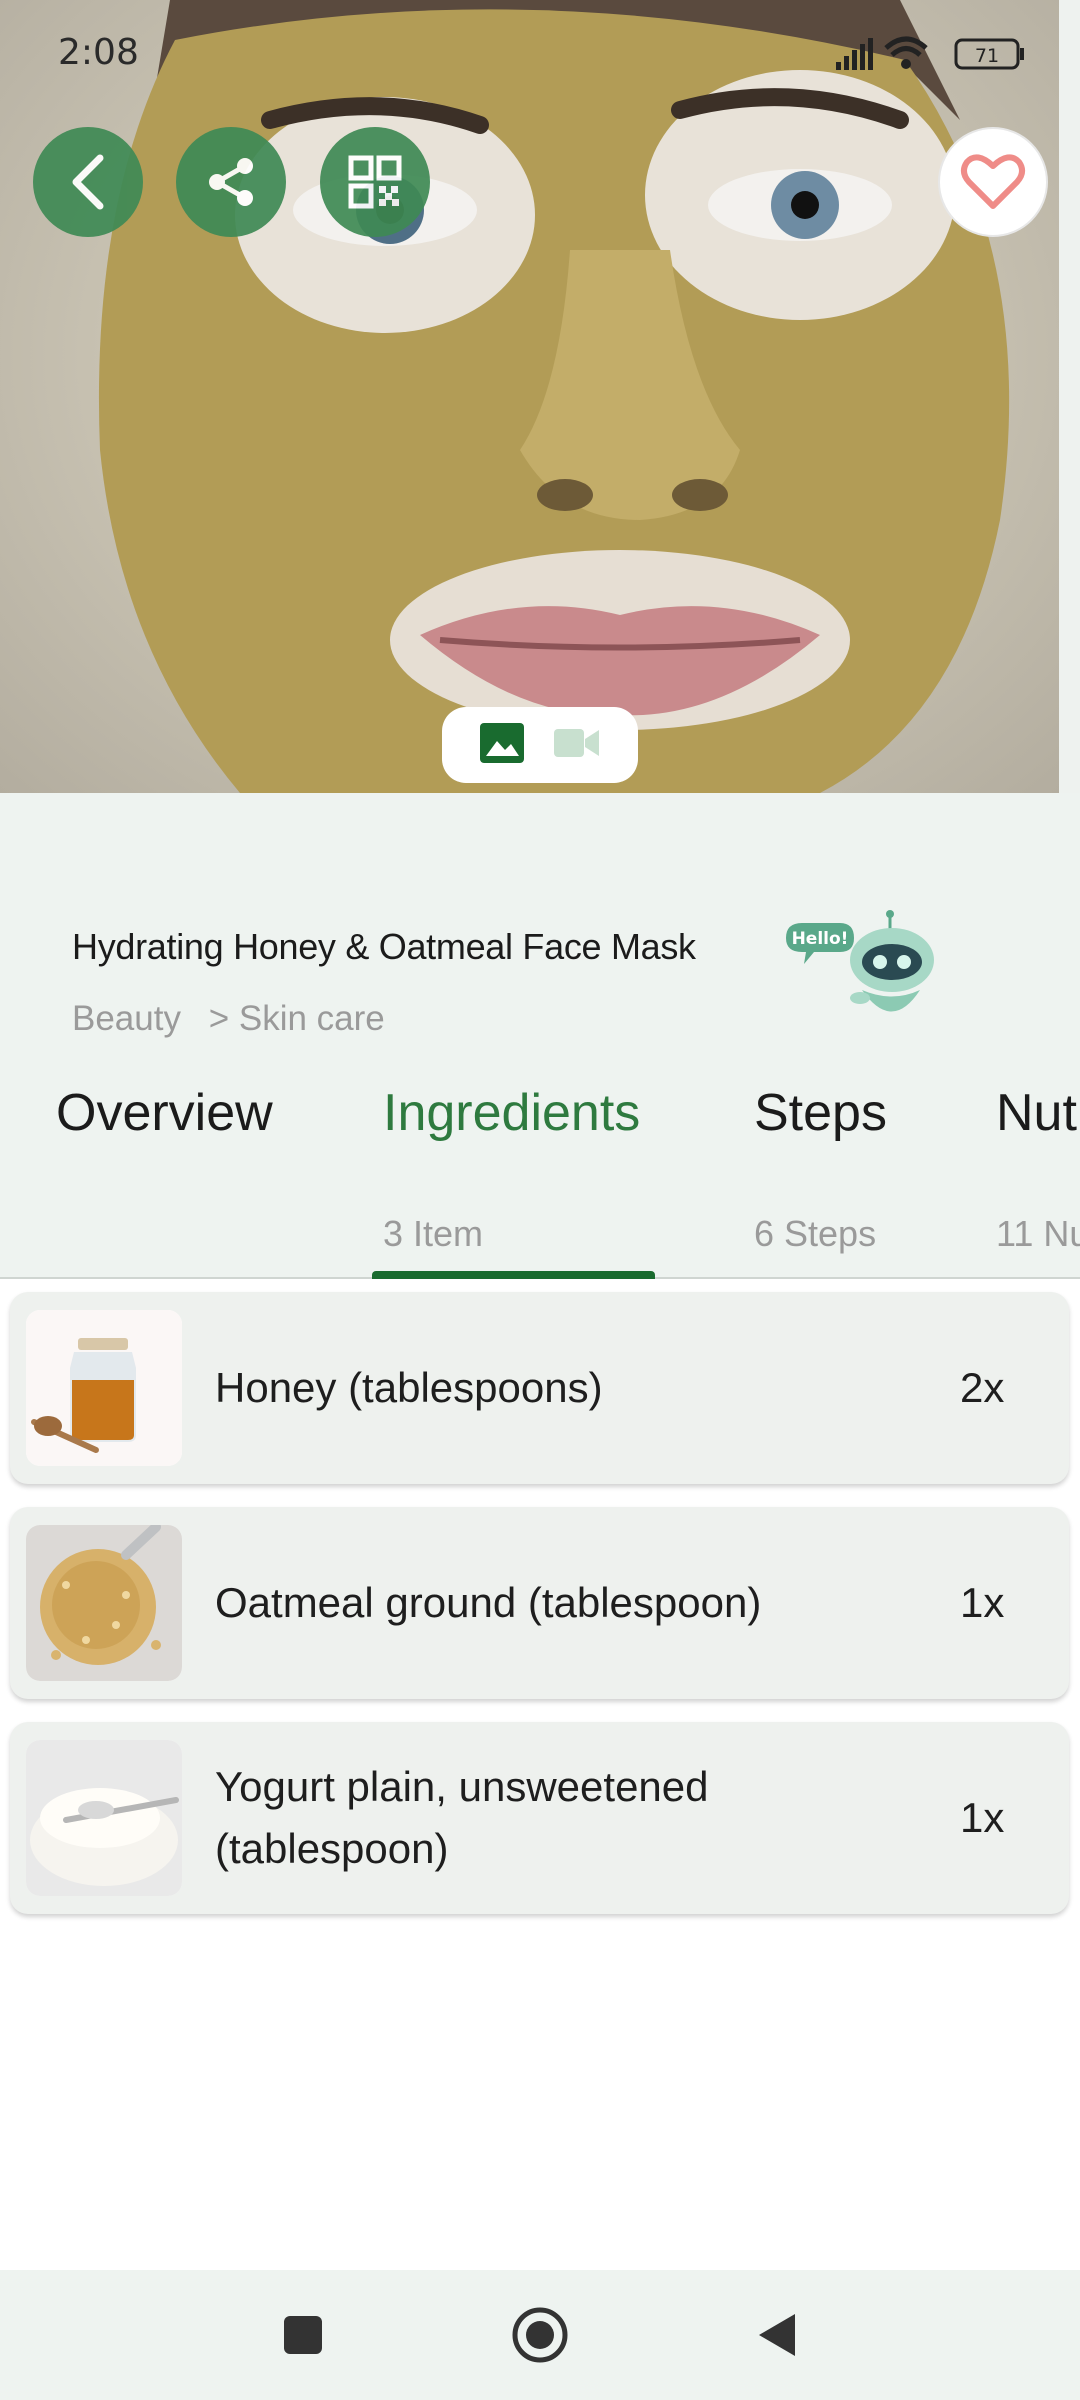 Image resolution: width=1080 pixels, height=2400 pixels. Describe the element at coordinates (502, 745) in the screenshot. I see `image-icon` at that location.